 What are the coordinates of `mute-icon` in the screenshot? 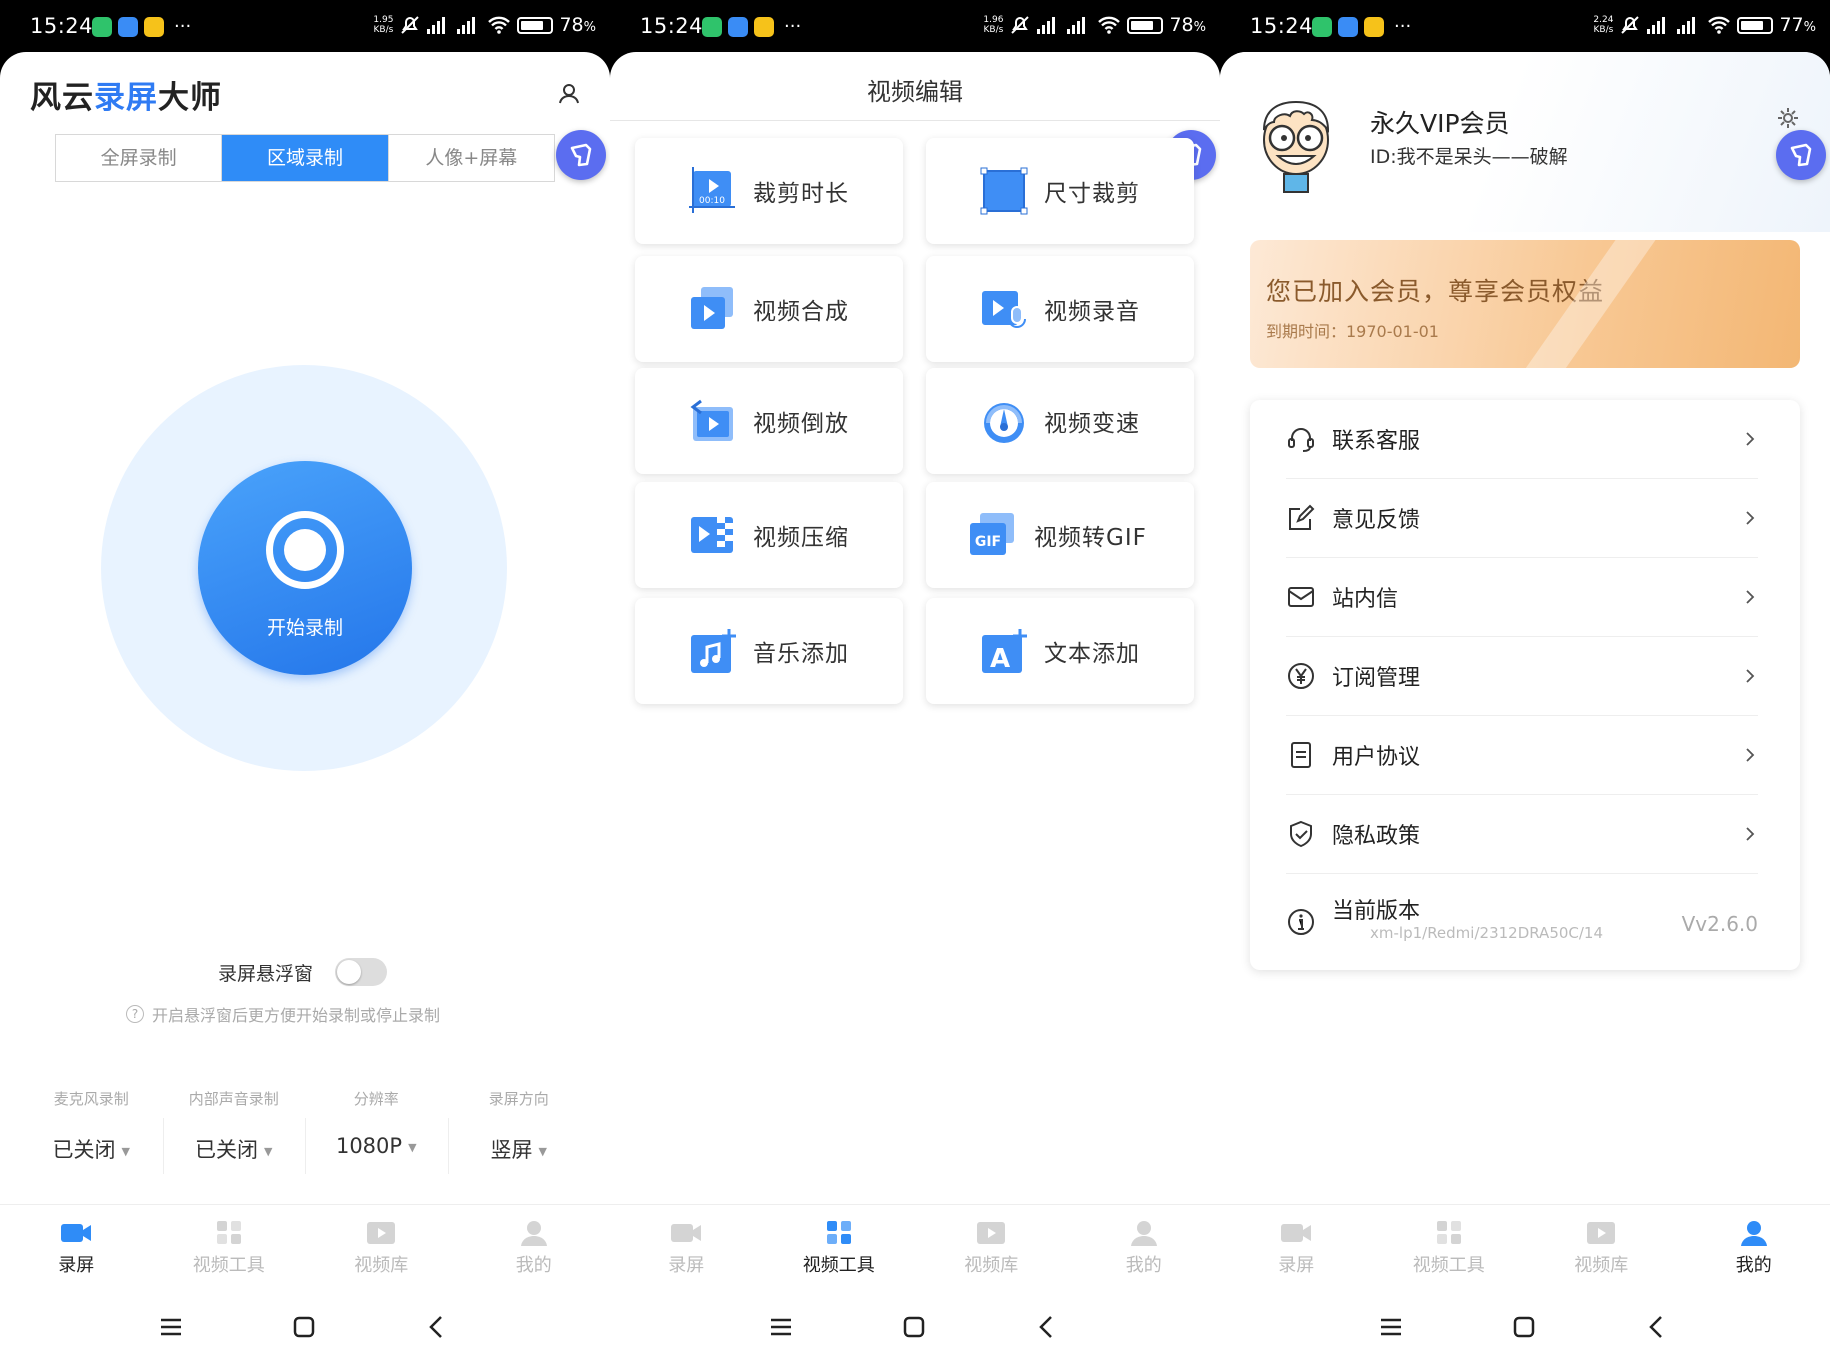 It's located at (410, 25).